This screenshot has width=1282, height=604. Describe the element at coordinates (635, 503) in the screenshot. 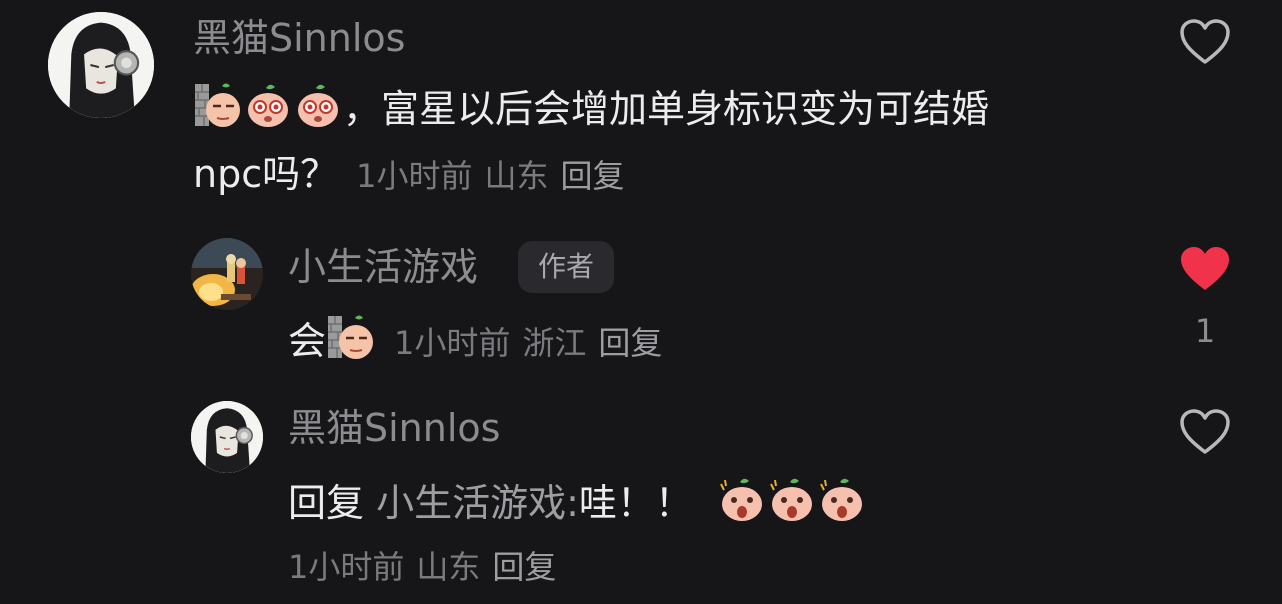

I see `comment-text-body: 哇！！` at that location.